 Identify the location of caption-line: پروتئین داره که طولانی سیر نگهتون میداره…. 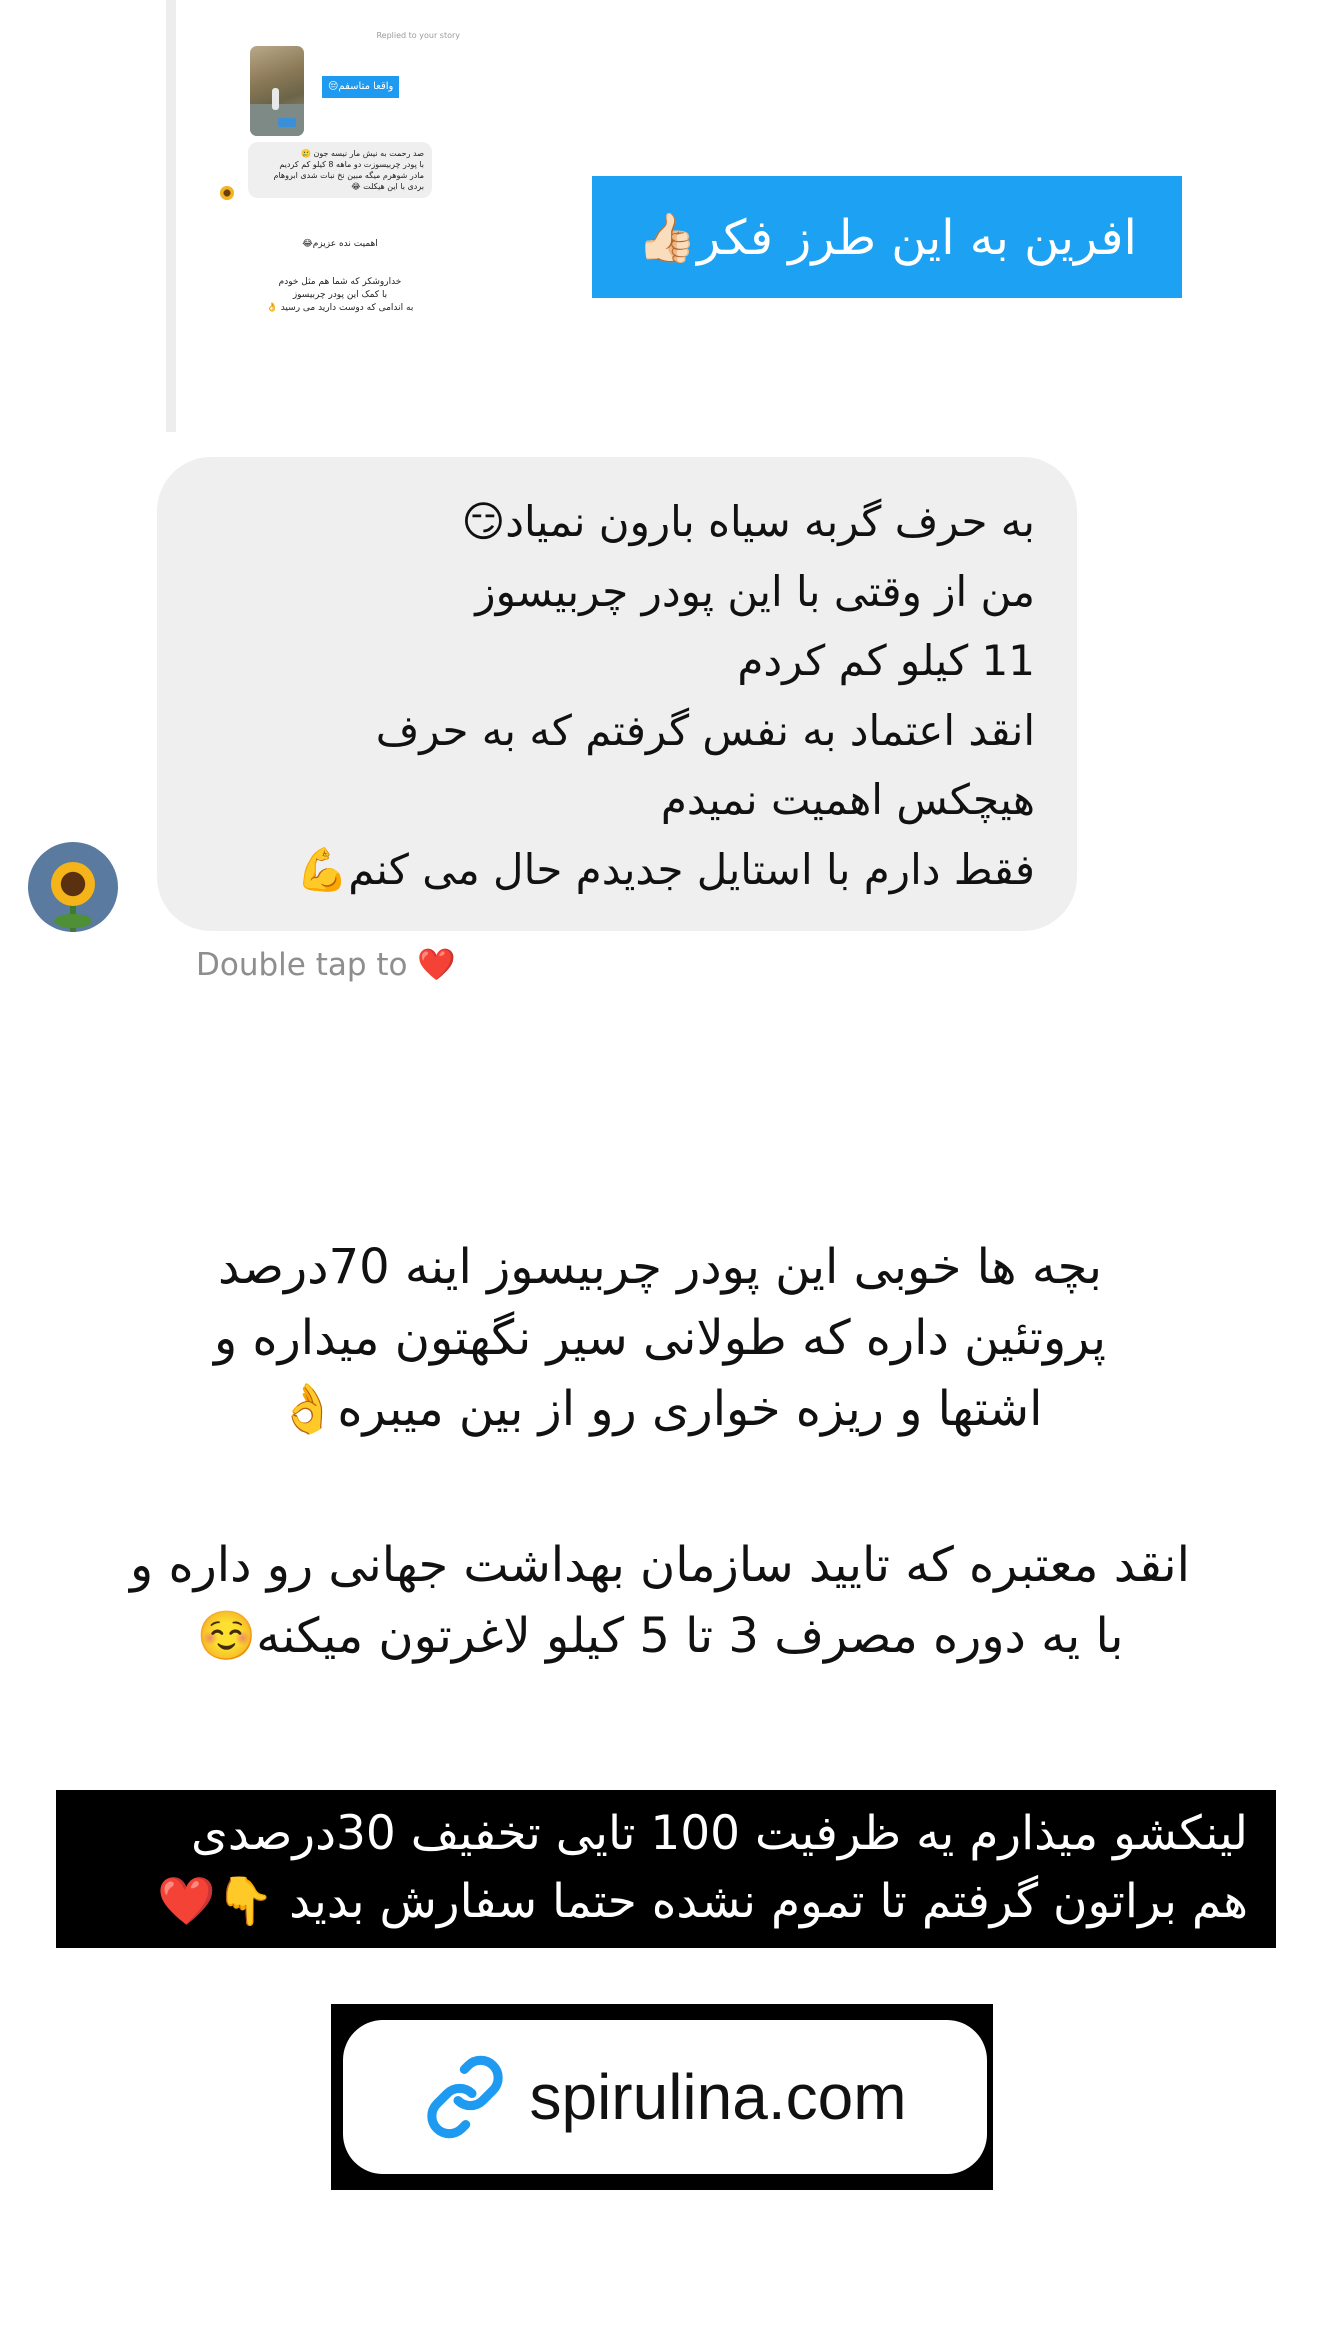
(659, 1338).